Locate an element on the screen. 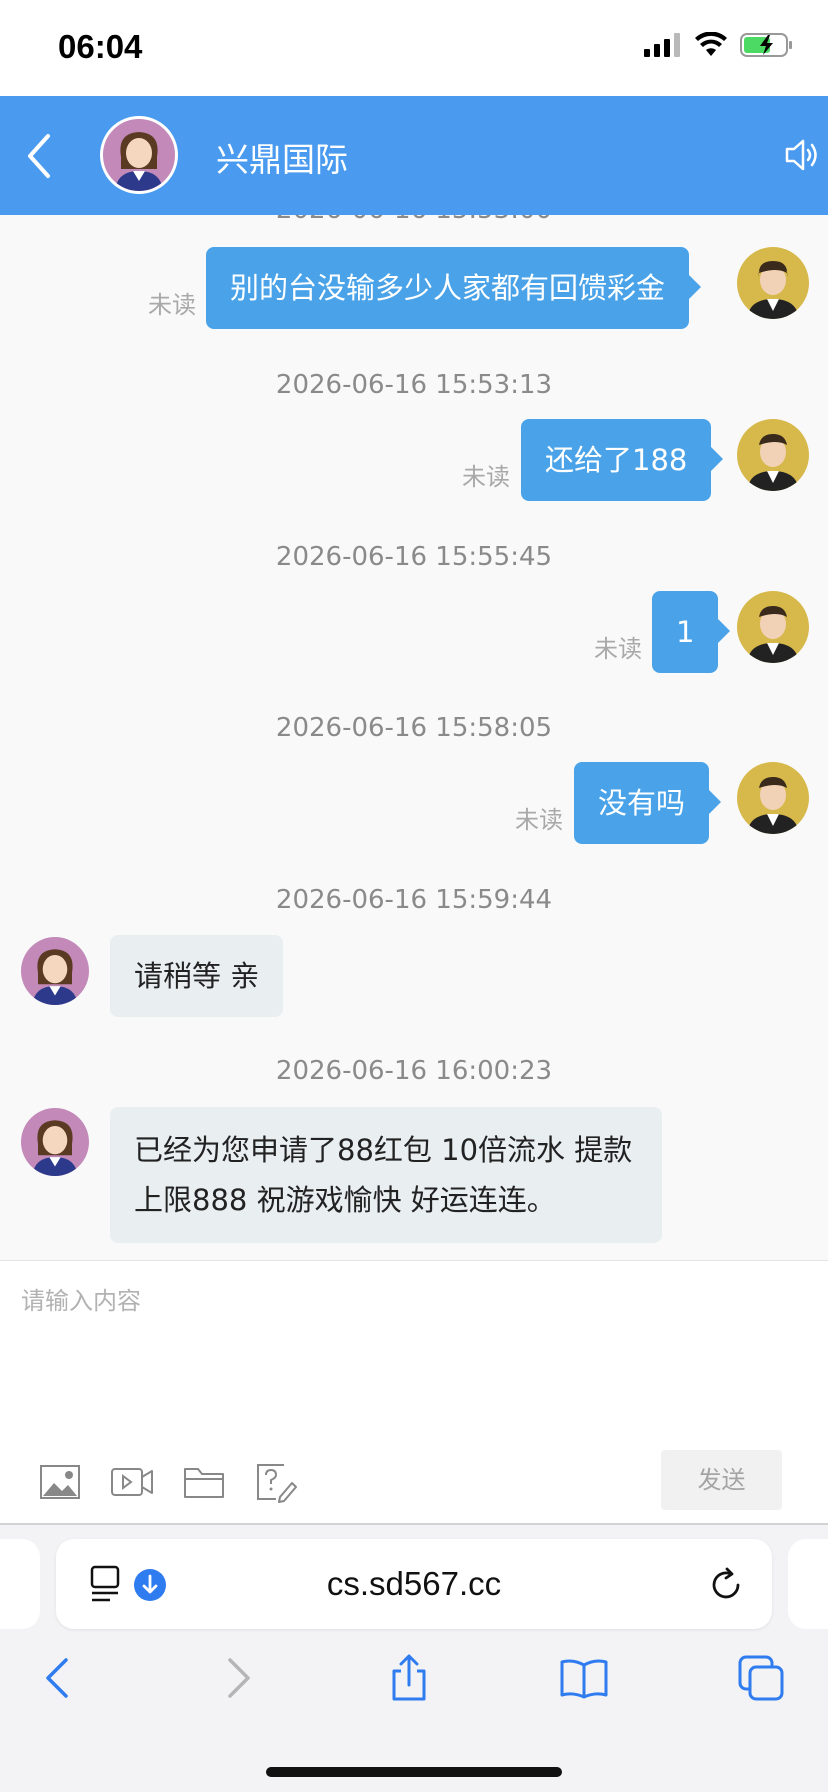  attachment-toolbar is located at coordinates (168, 1481).